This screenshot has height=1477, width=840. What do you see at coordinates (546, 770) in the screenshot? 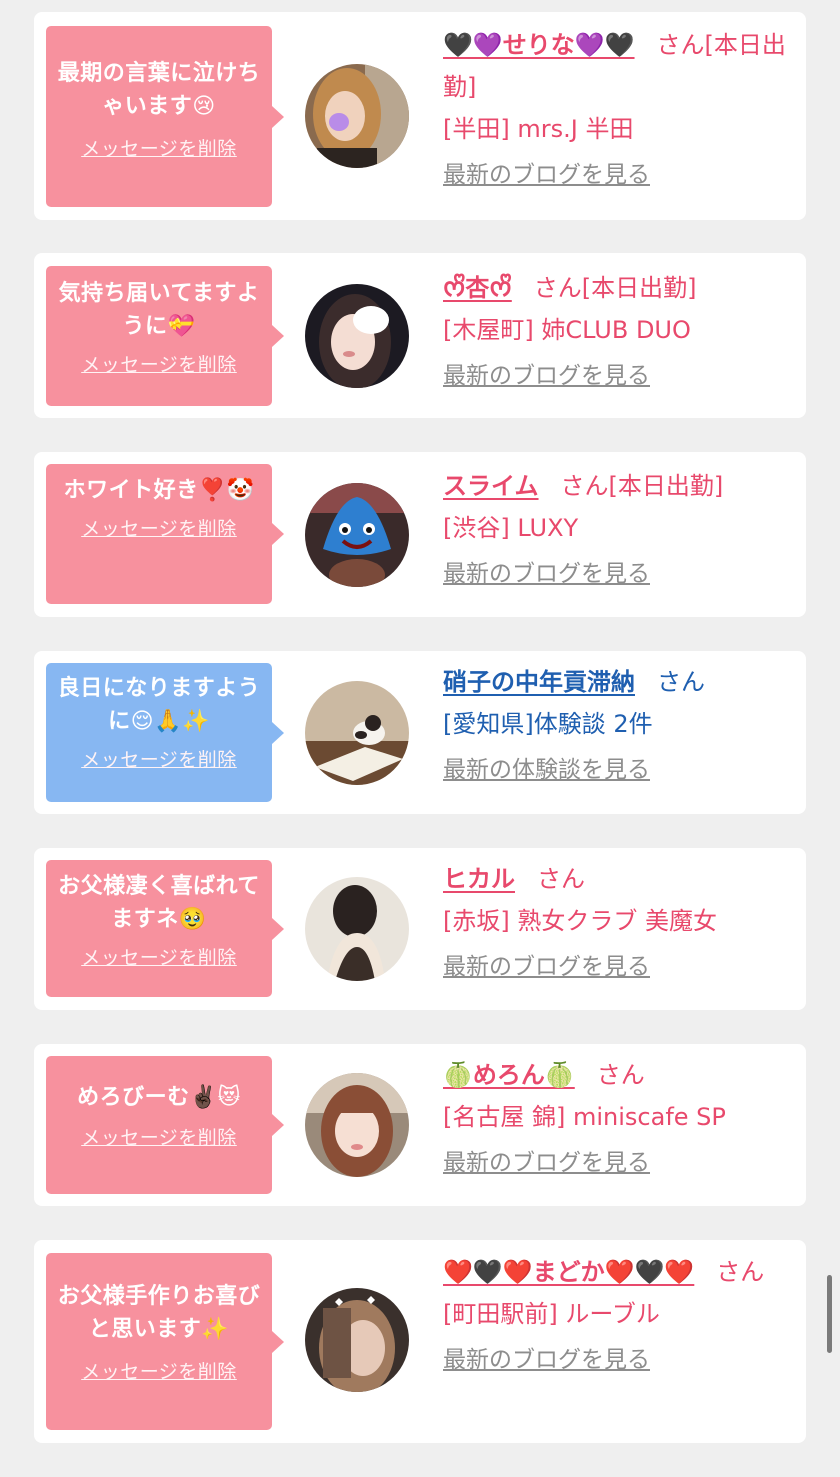
I see `latest-experience-link: 最新の体験談を見る` at bounding box center [546, 770].